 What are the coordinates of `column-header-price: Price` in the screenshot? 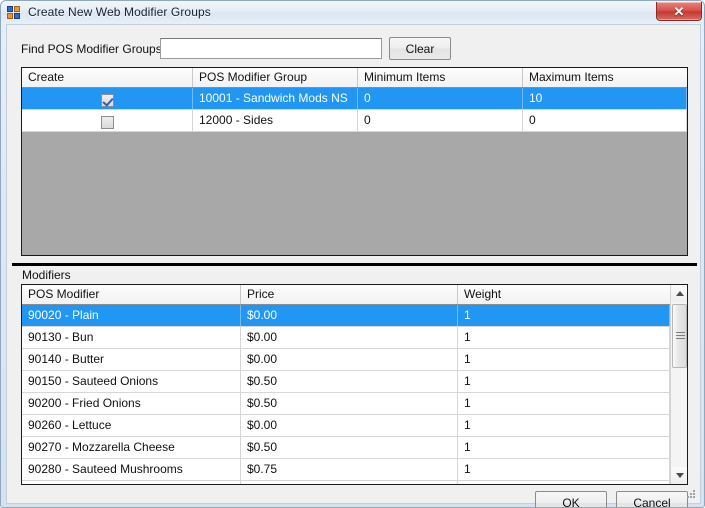 It's located at (349, 294).